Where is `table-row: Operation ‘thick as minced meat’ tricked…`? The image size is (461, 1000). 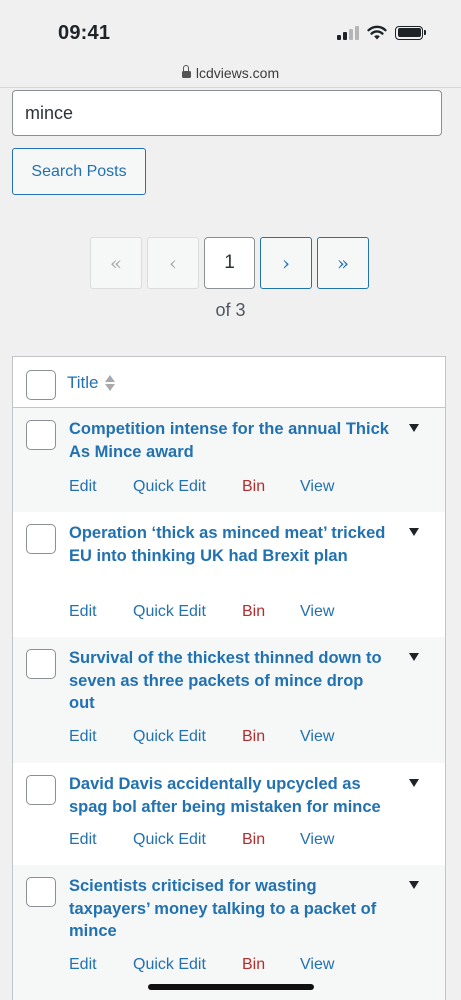 table-row: Operation ‘thick as minced meat’ tricked… is located at coordinates (229, 574).